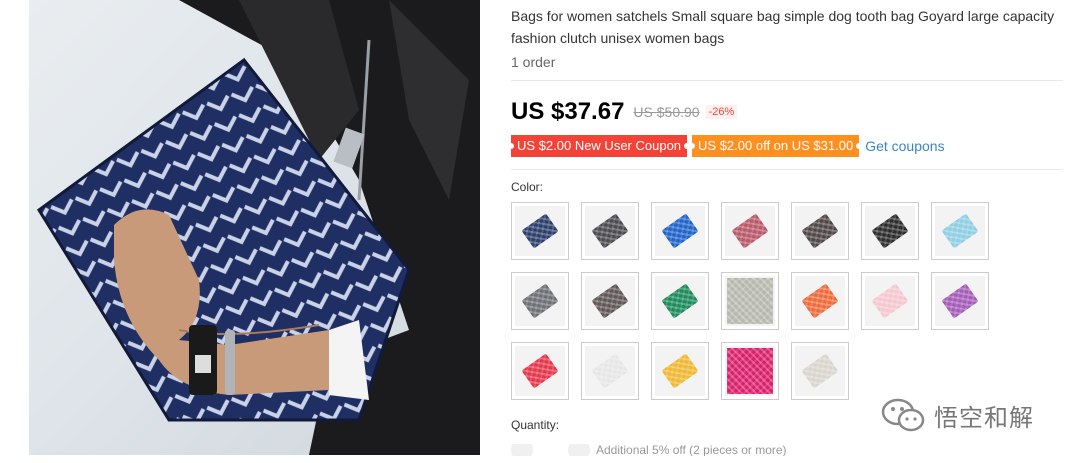 This screenshot has height=463, width=1073. What do you see at coordinates (527, 187) in the screenshot?
I see `color-label: Color:` at bounding box center [527, 187].